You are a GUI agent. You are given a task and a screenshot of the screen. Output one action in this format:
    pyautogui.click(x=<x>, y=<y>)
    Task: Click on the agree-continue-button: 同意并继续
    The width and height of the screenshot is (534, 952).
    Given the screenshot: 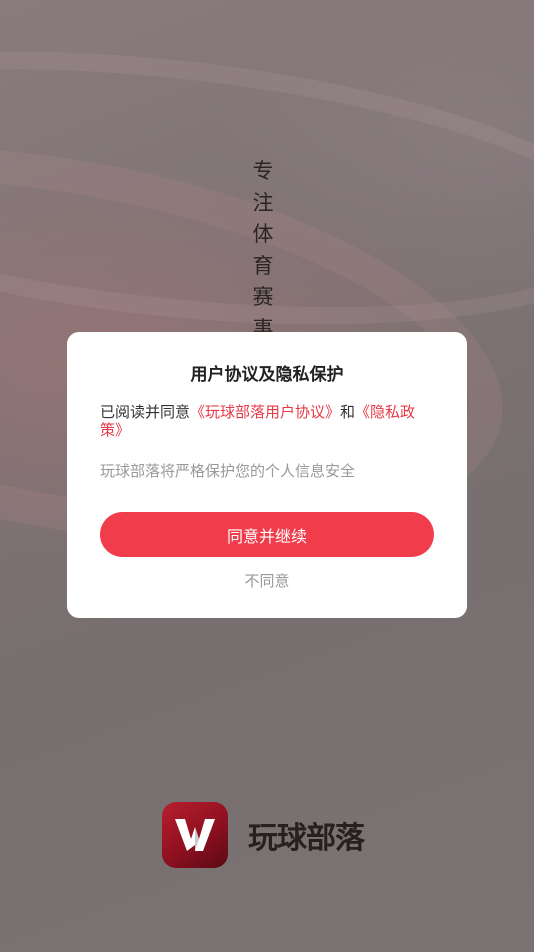 What is the action you would take?
    pyautogui.click(x=267, y=534)
    